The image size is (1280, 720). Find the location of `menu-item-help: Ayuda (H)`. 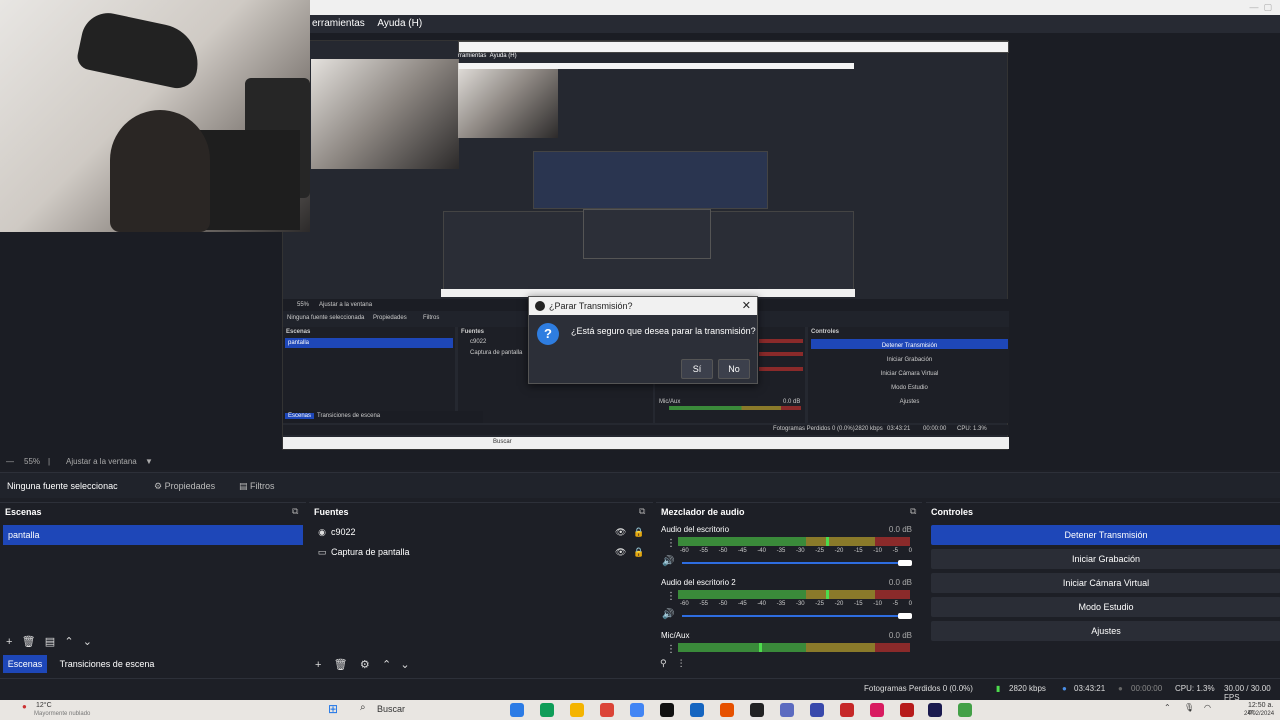

menu-item-help: Ayuda (H) is located at coordinates (399, 23).